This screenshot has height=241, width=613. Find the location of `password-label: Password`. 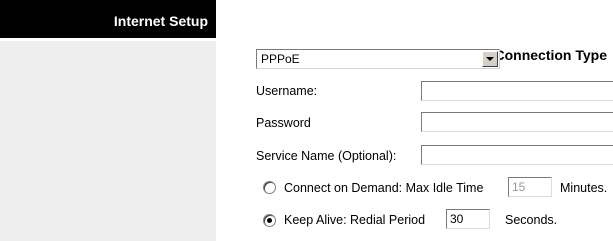

password-label: Password is located at coordinates (283, 123).